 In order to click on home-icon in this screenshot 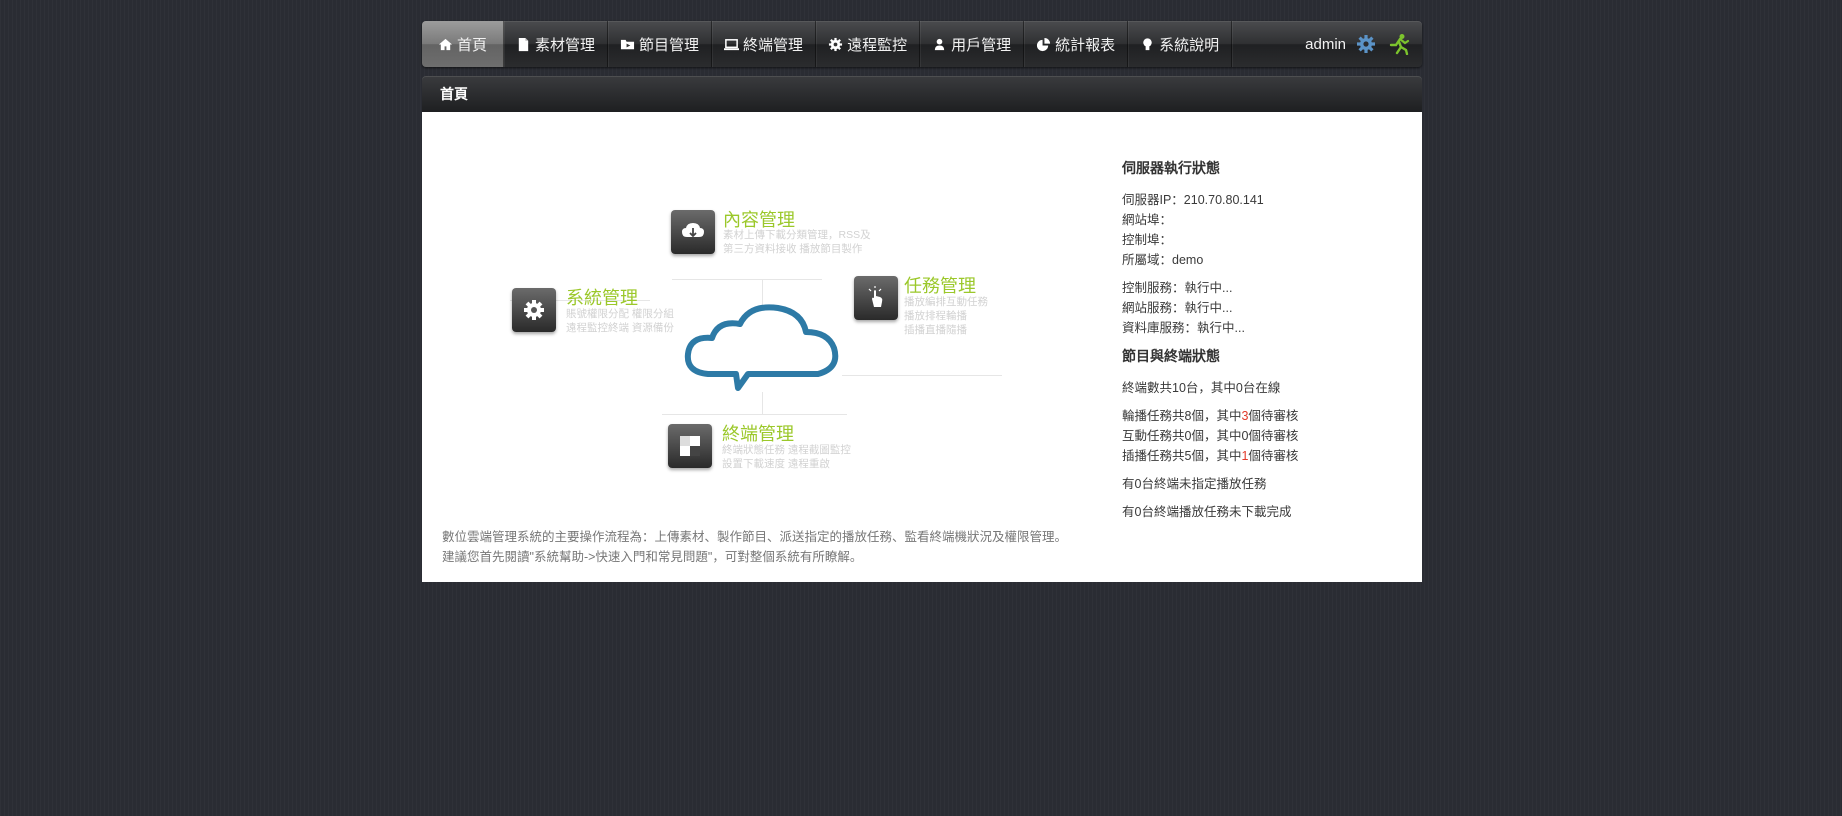, I will do `click(445, 44)`.